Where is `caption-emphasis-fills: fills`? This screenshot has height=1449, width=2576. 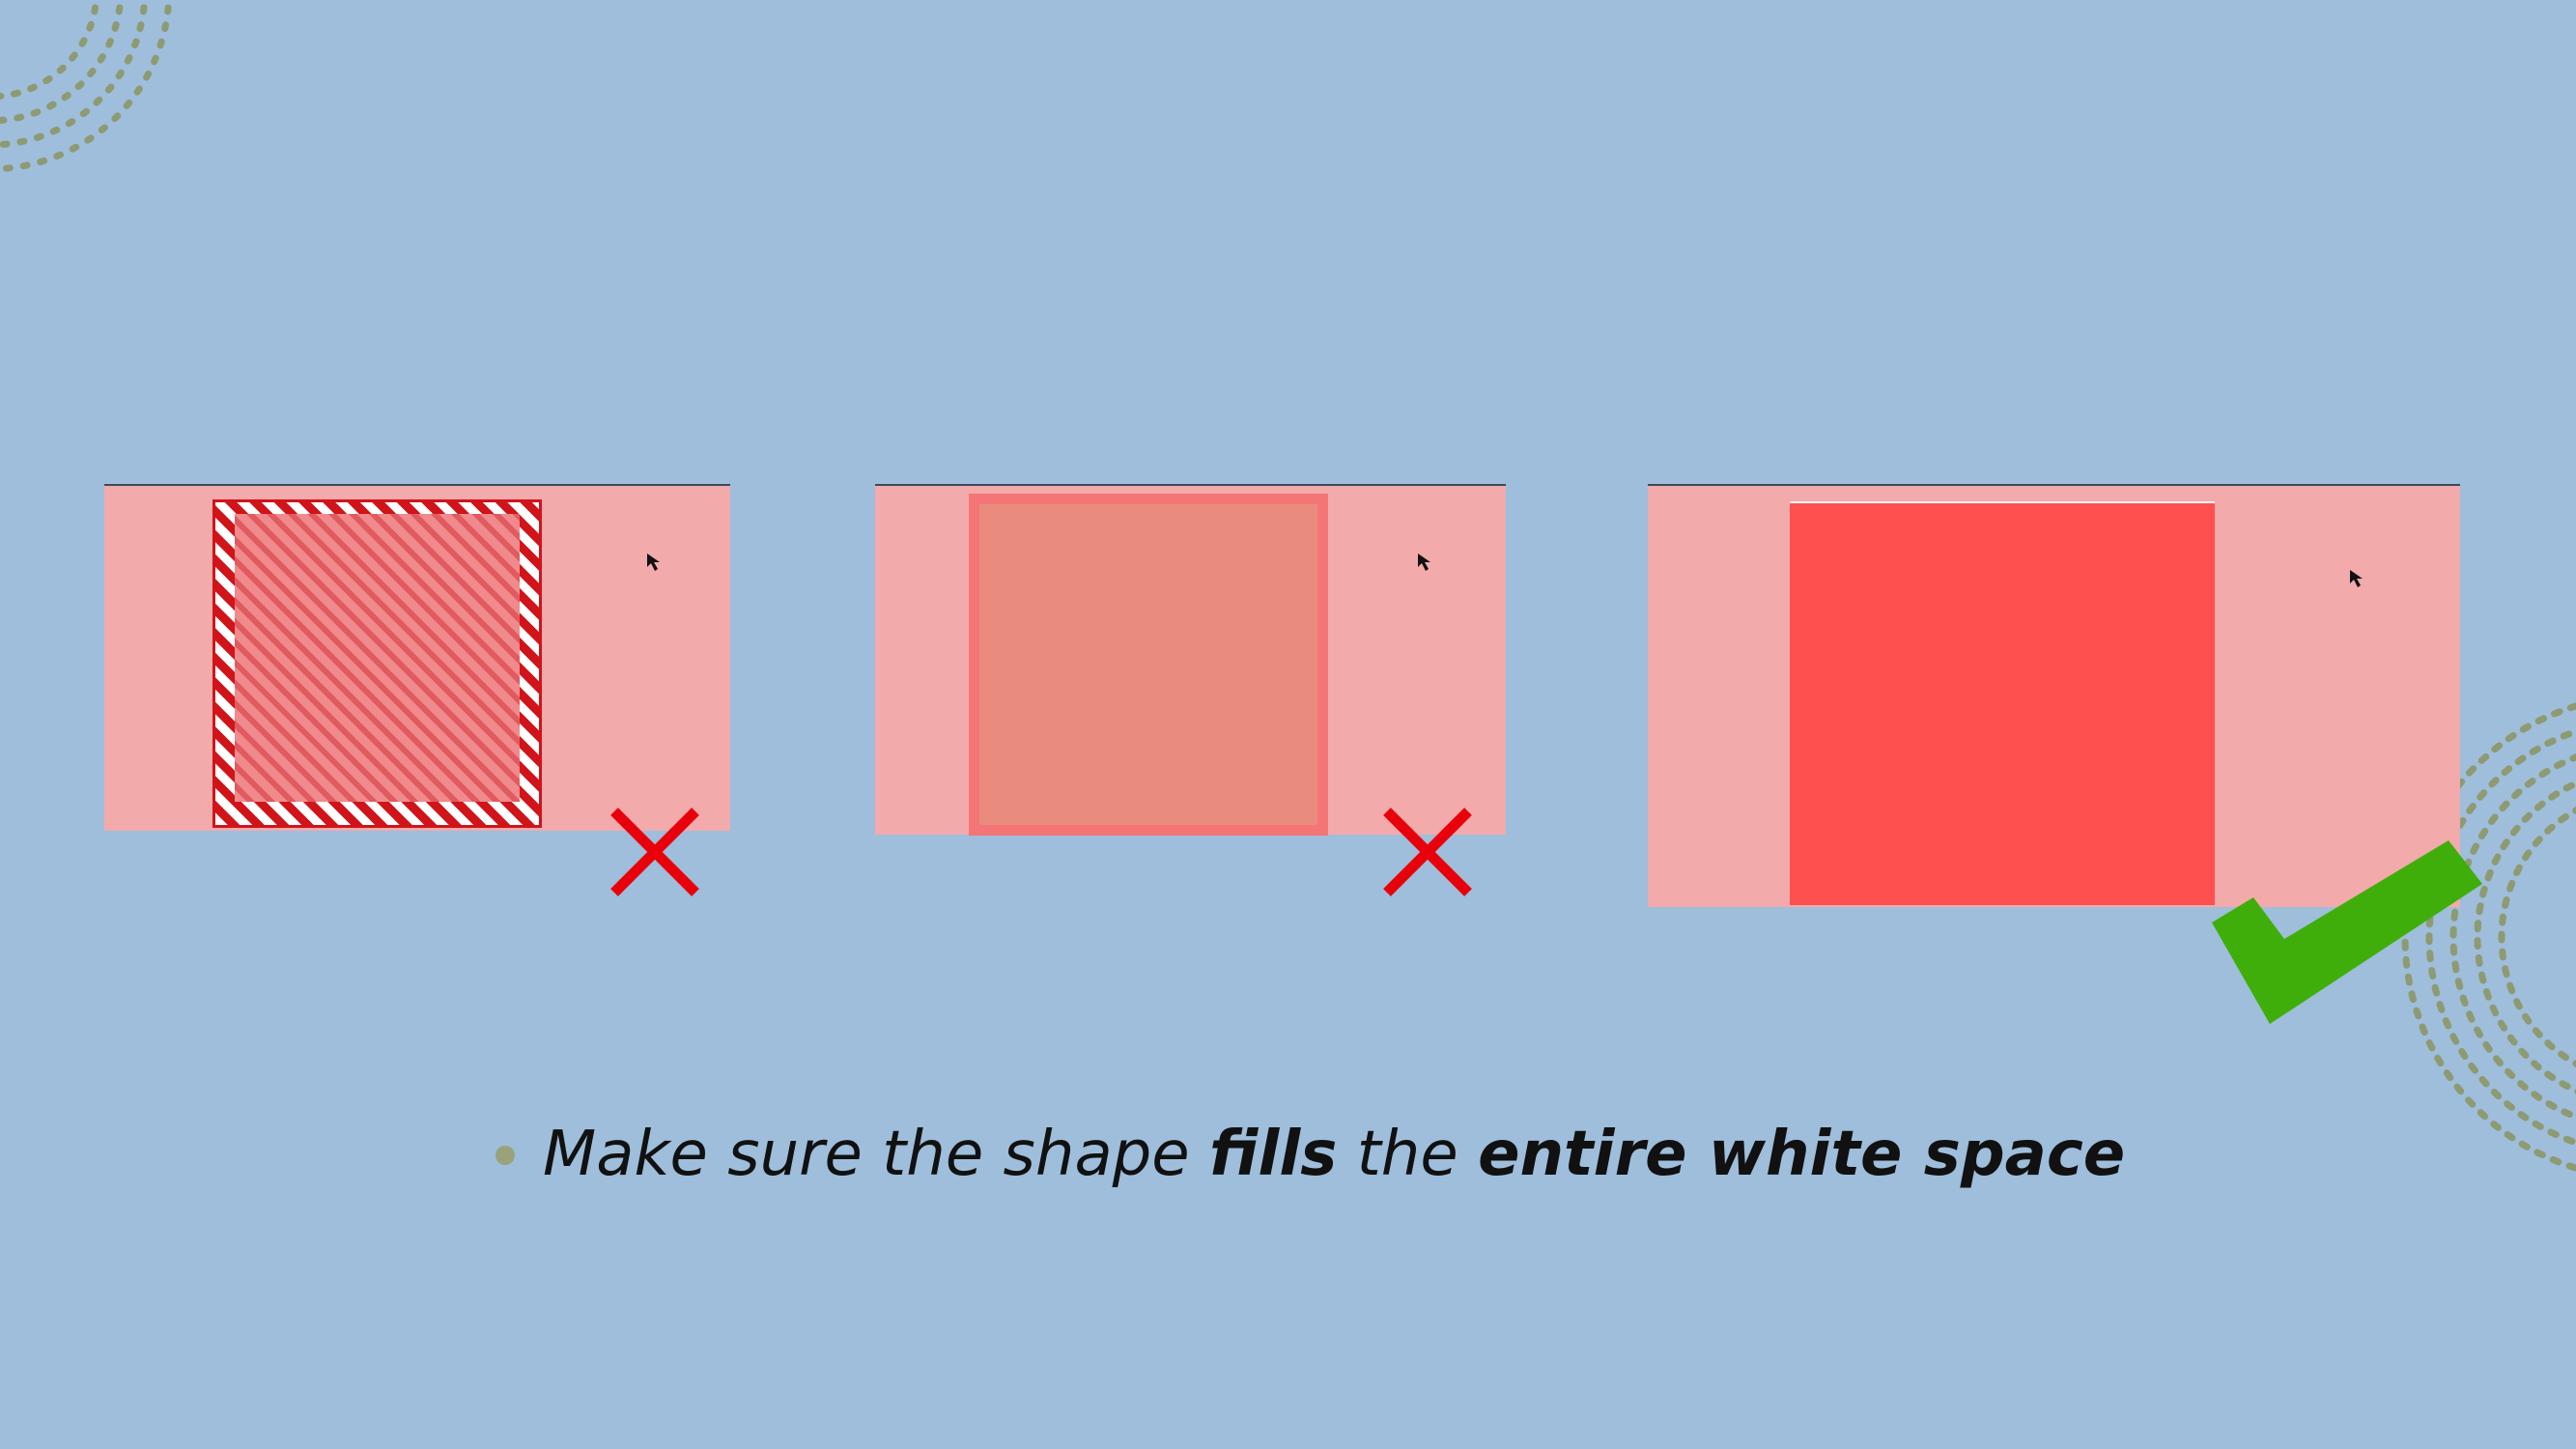
caption-emphasis-fills: fills is located at coordinates (1273, 1154).